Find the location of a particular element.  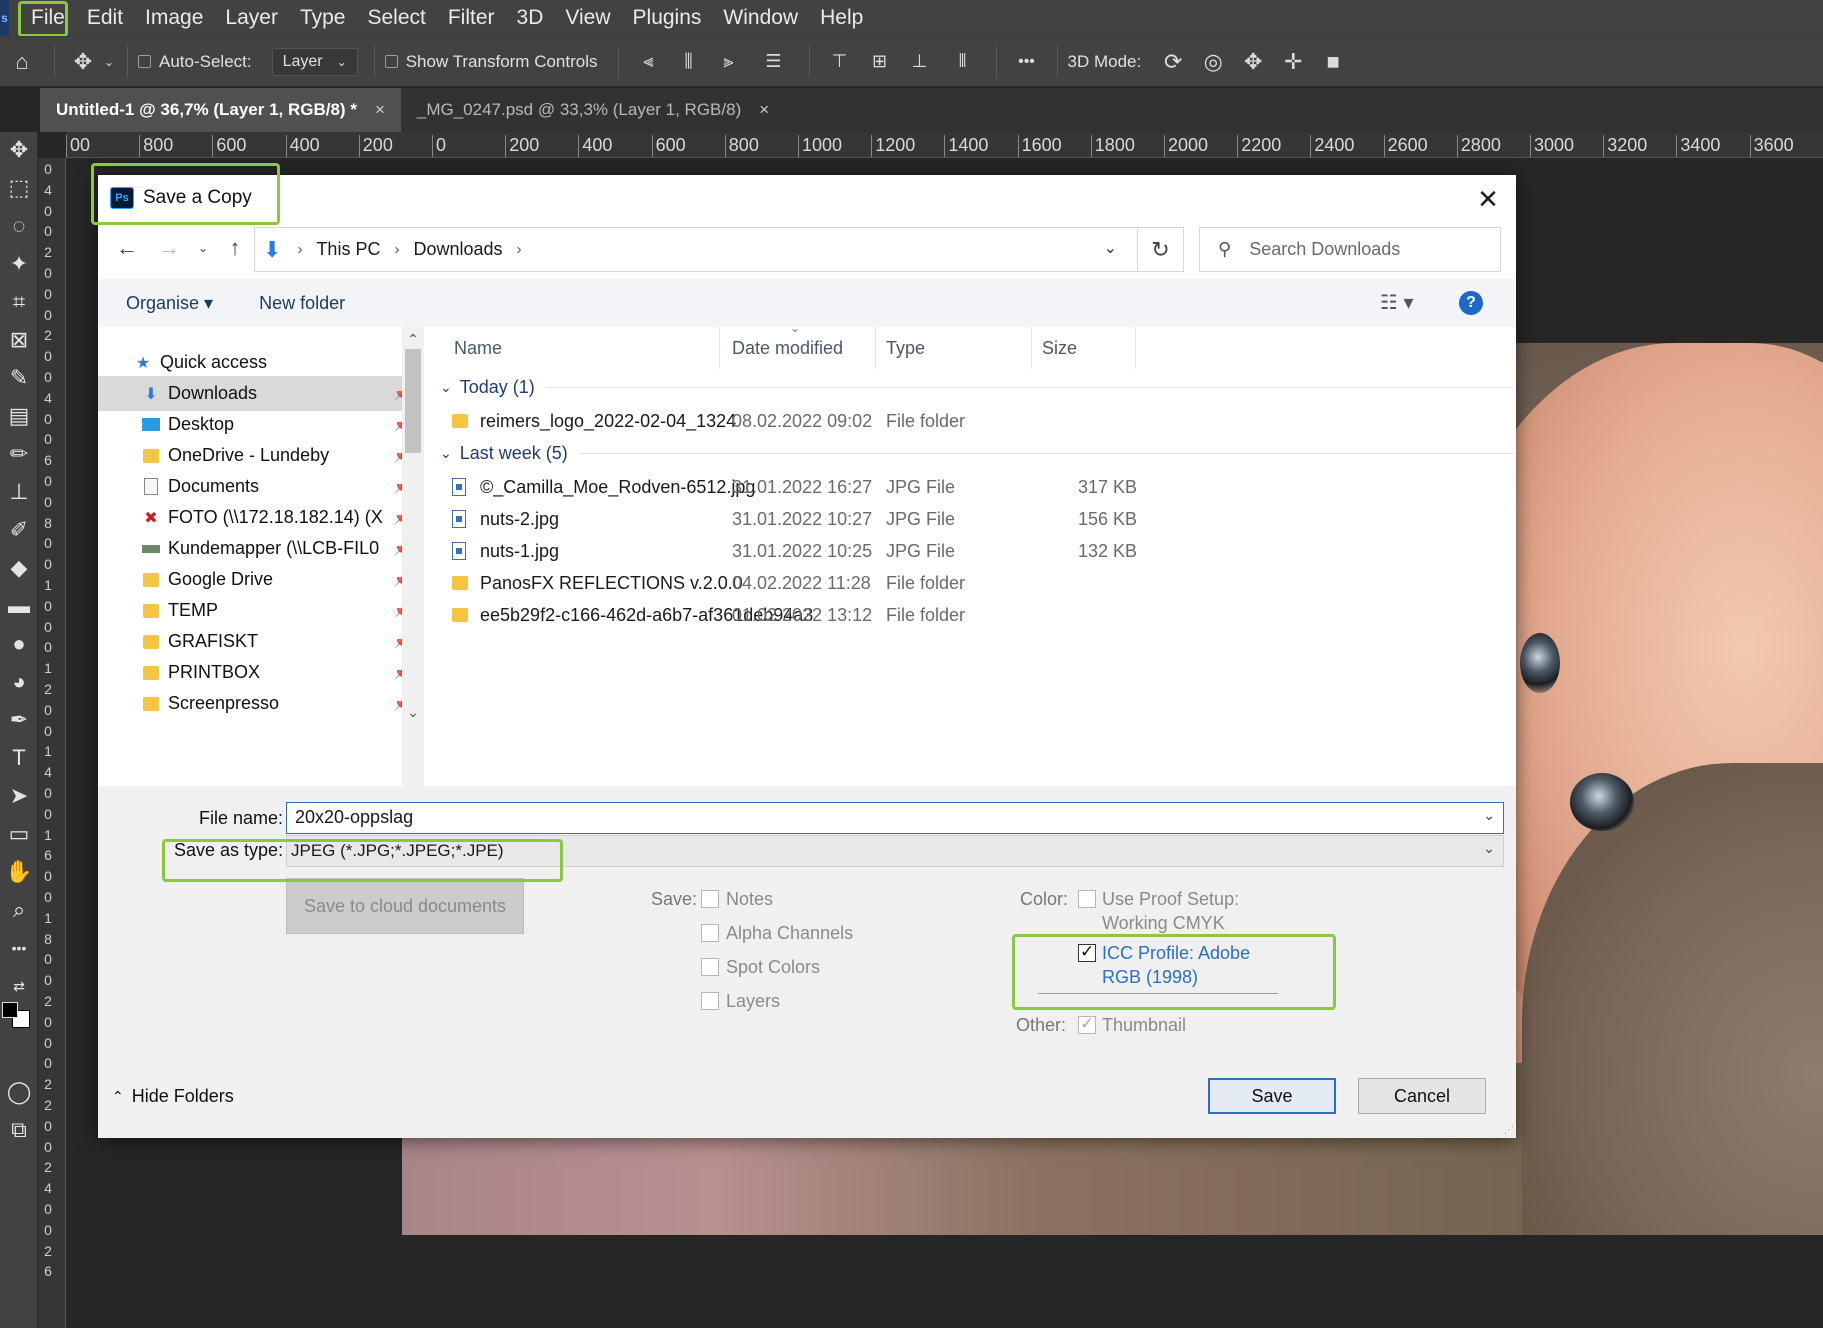

distribute-vertical-icon: ⫴ is located at coordinates (963, 62).